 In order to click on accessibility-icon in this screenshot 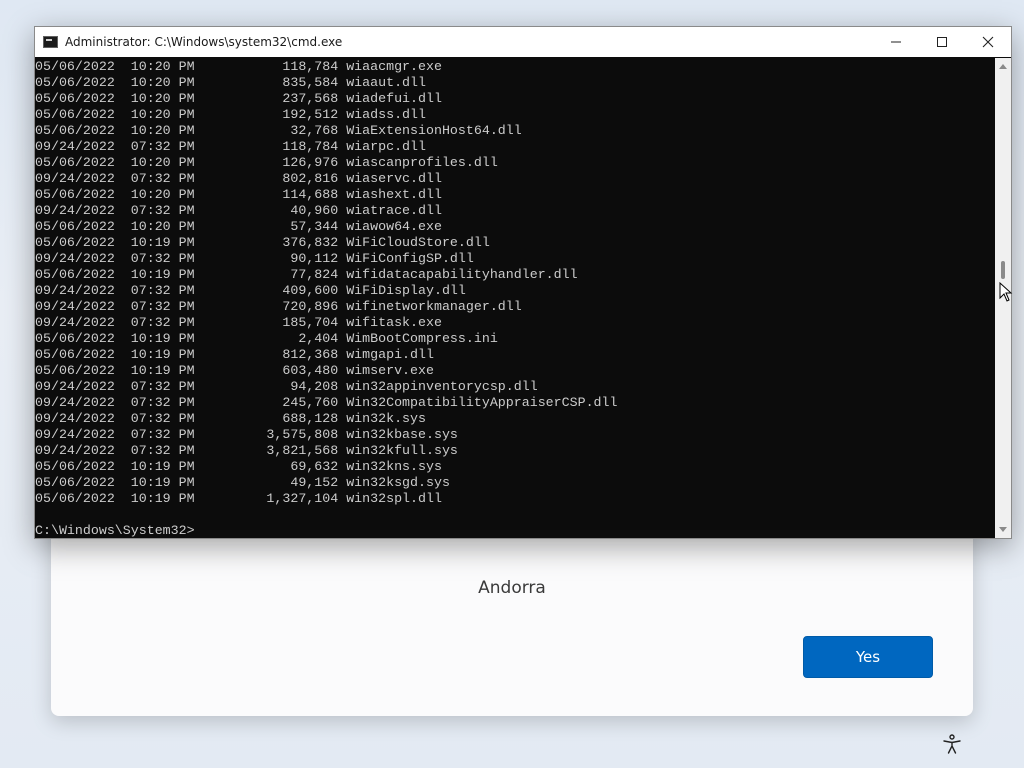, I will do `click(952, 744)`.